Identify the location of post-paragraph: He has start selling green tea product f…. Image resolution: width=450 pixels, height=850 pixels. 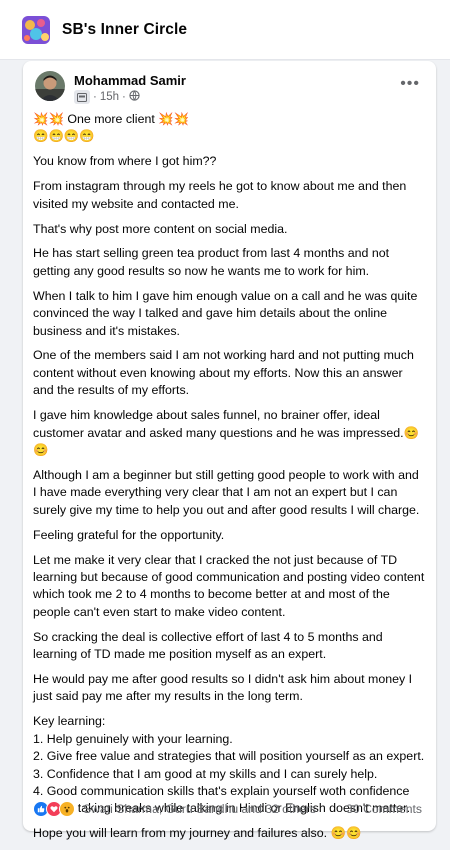
(211, 262).